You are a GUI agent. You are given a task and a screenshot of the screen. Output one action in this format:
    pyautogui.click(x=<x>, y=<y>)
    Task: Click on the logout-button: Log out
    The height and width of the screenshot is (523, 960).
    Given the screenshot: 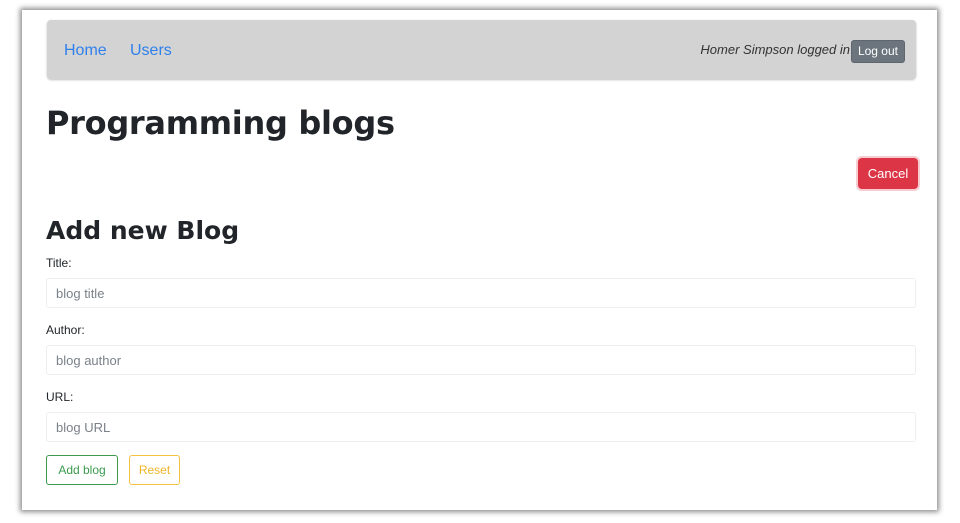 What is the action you would take?
    pyautogui.click(x=877, y=51)
    